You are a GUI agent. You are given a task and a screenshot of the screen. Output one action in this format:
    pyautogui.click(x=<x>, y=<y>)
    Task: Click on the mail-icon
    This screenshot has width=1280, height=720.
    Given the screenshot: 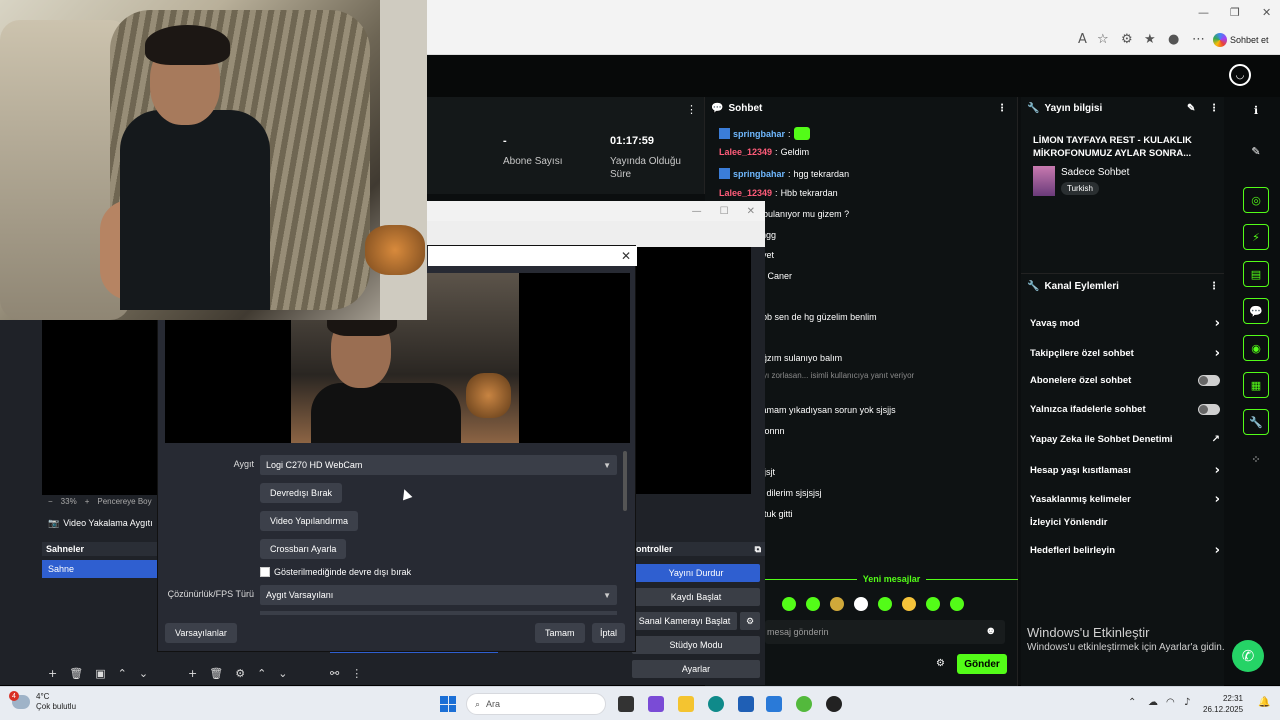 What is the action you would take?
    pyautogui.click(x=774, y=704)
    